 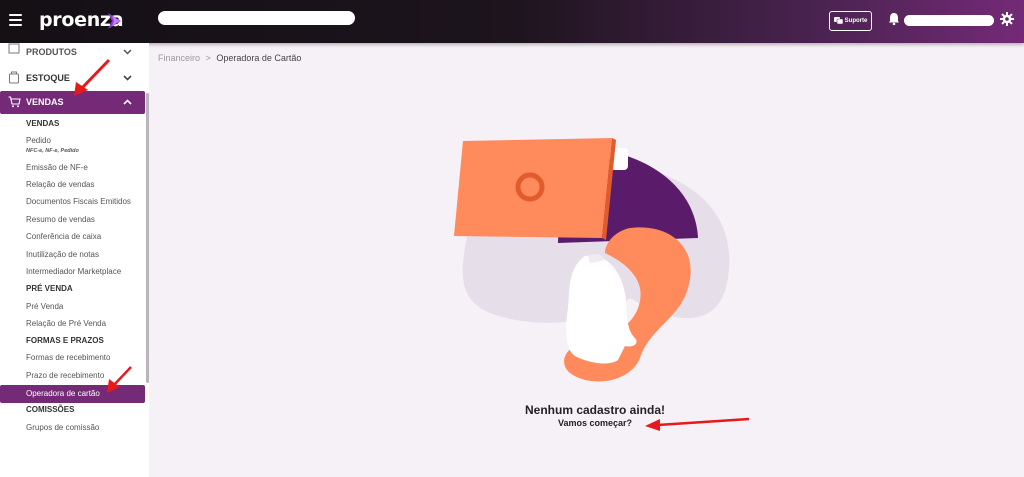 I want to click on sidebar-item-formas-recebimento: Formas de recebimento, so click(x=68, y=357).